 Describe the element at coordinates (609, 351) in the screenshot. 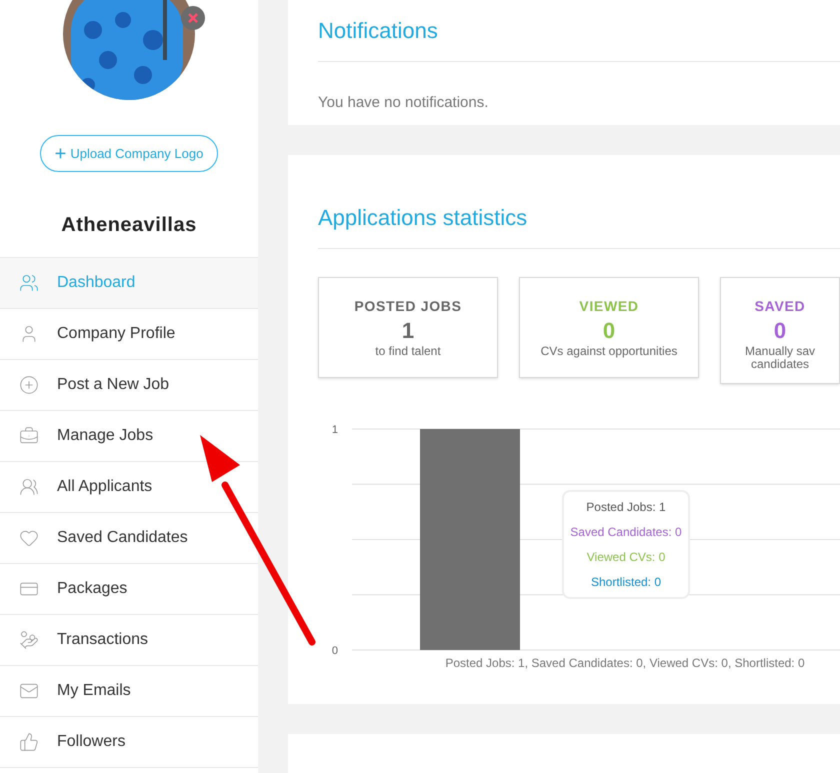

I see `stat-caption: CVs against opportunities` at that location.